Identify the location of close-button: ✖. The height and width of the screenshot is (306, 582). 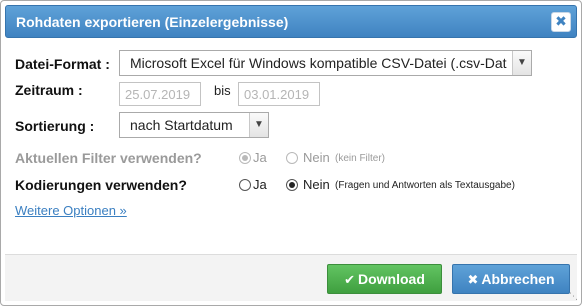
(561, 22).